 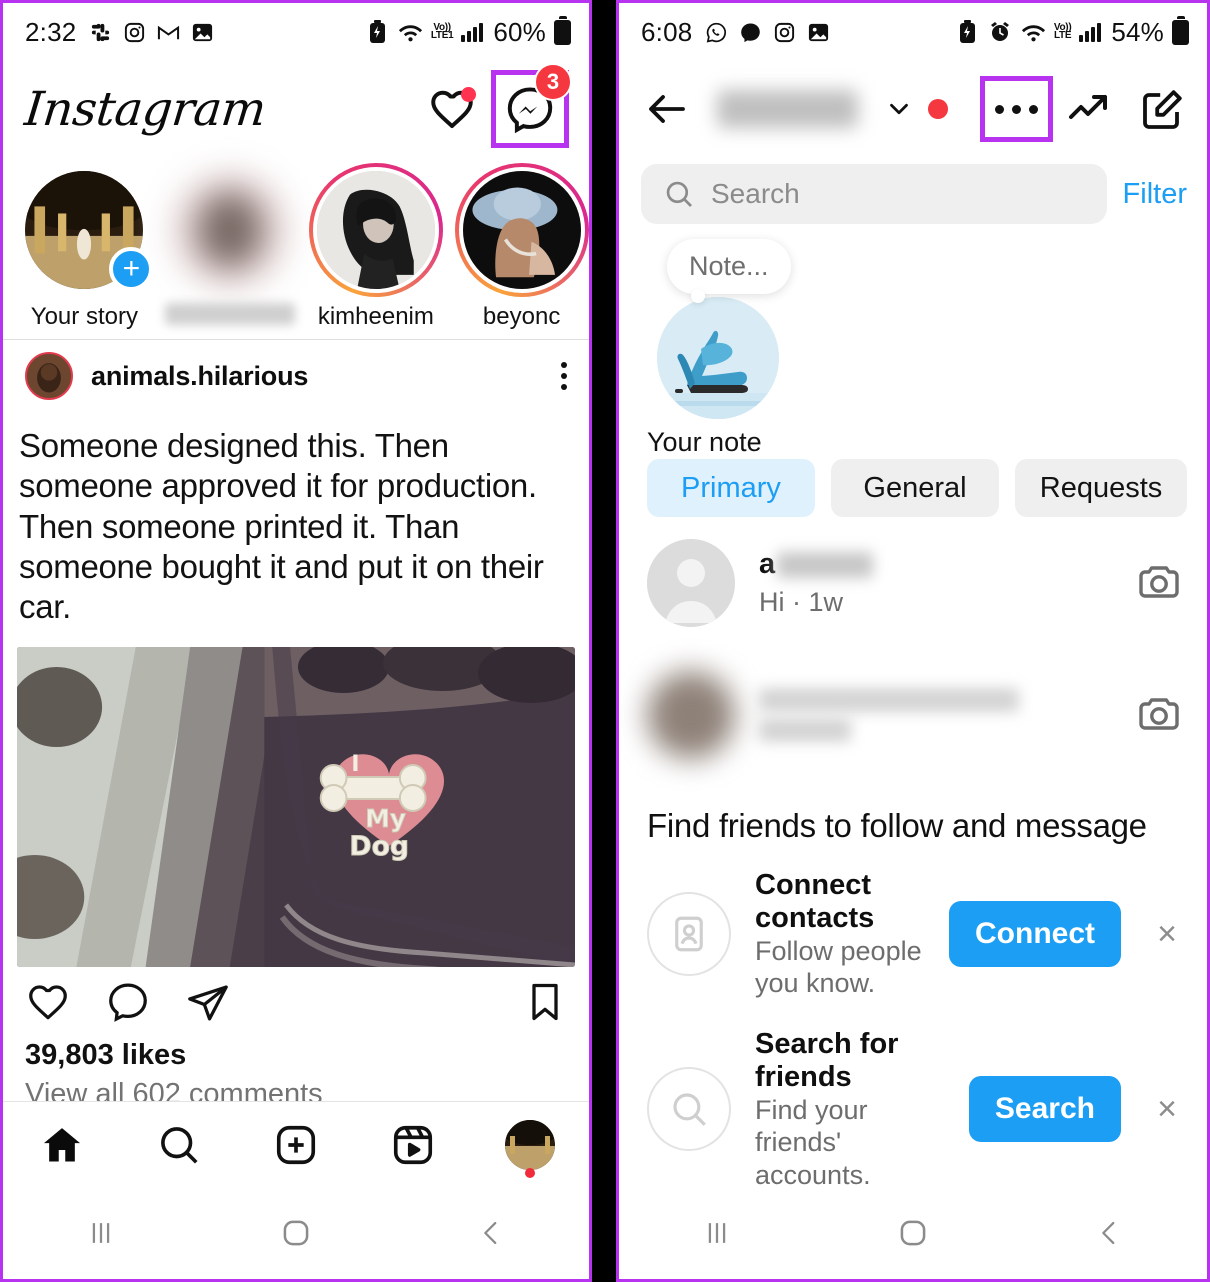 I want to click on tab-profile, so click(x=530, y=1145).